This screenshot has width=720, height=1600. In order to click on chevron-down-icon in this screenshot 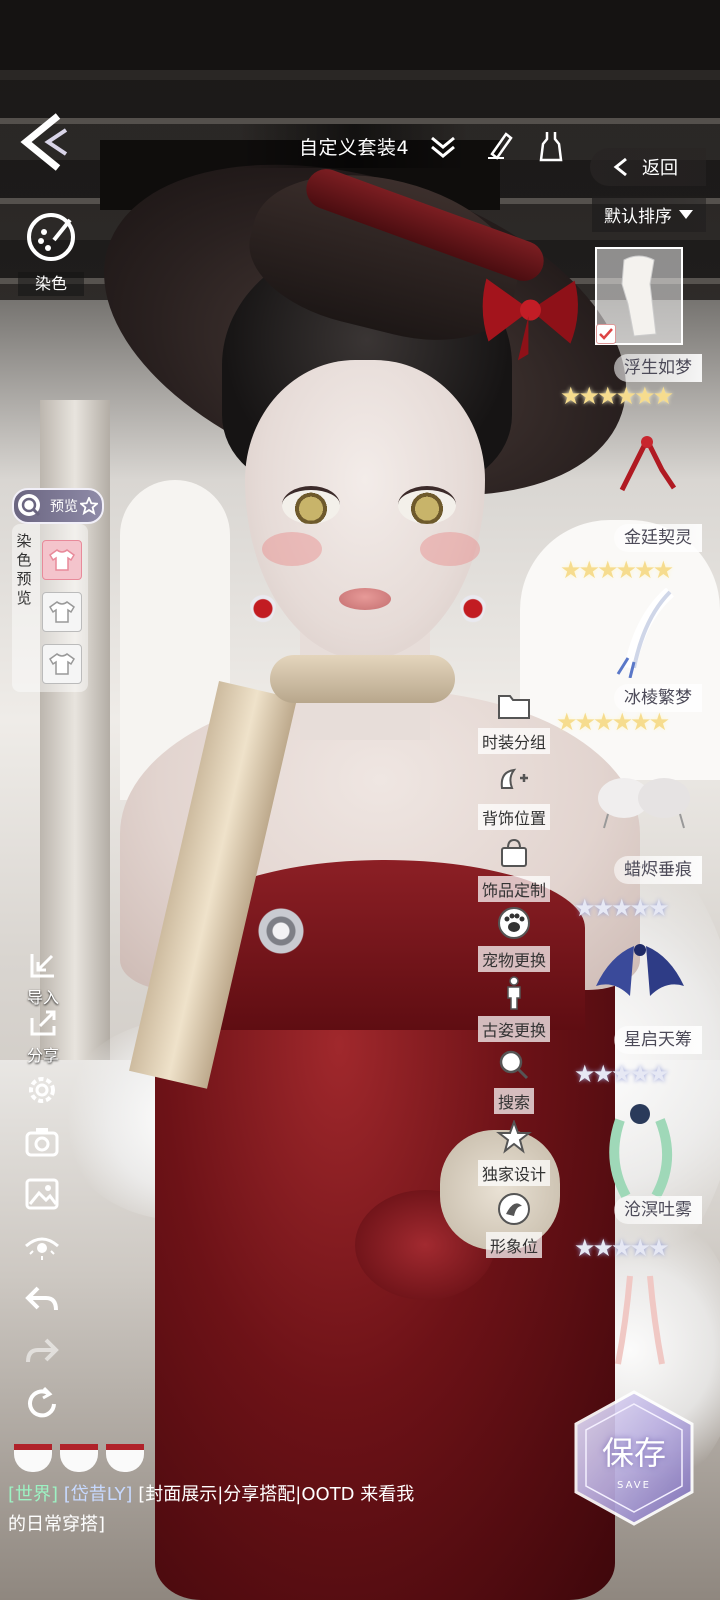, I will do `click(443, 147)`.